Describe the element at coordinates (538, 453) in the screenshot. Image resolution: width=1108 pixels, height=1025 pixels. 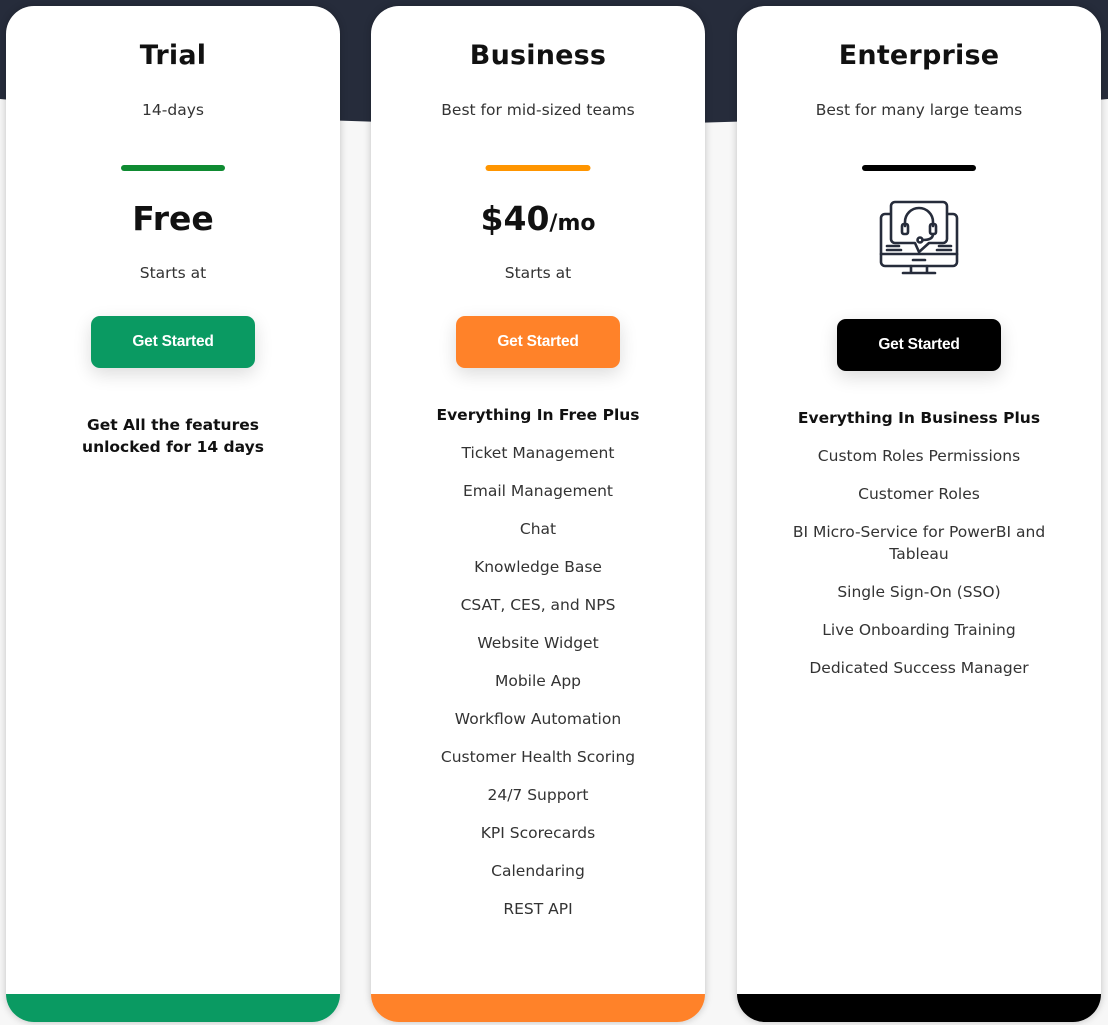
I see `feature-item: Ticket Management` at that location.